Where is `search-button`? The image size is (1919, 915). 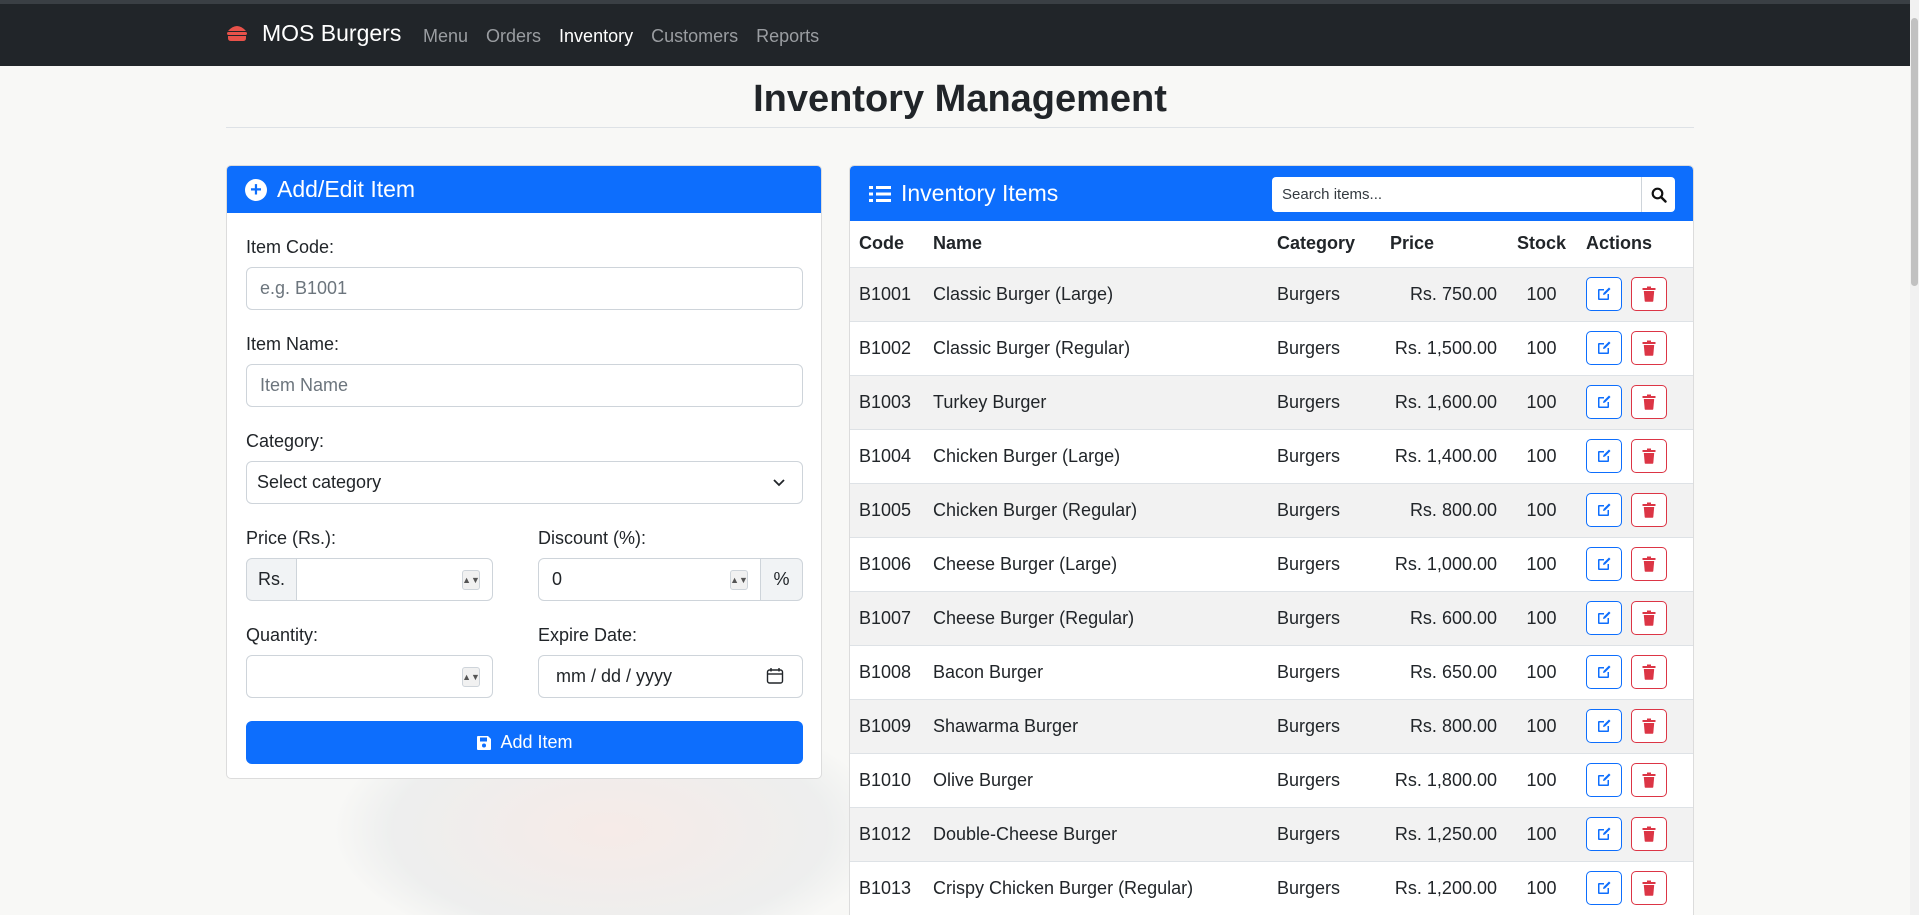
search-button is located at coordinates (1658, 194).